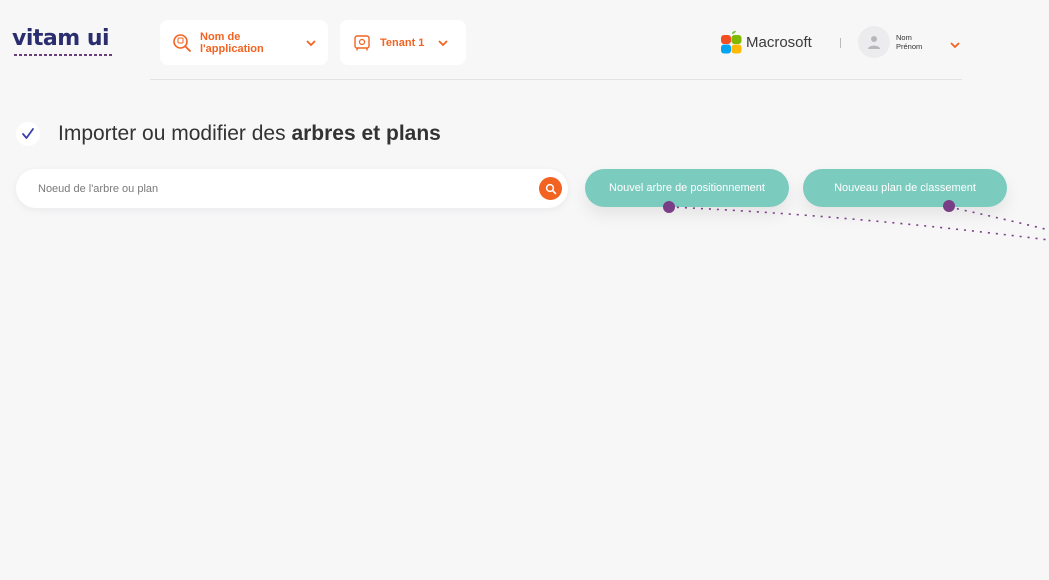 This screenshot has height=580, width=1049. Describe the element at coordinates (840, 43) in the screenshot. I see `header-separator` at that location.